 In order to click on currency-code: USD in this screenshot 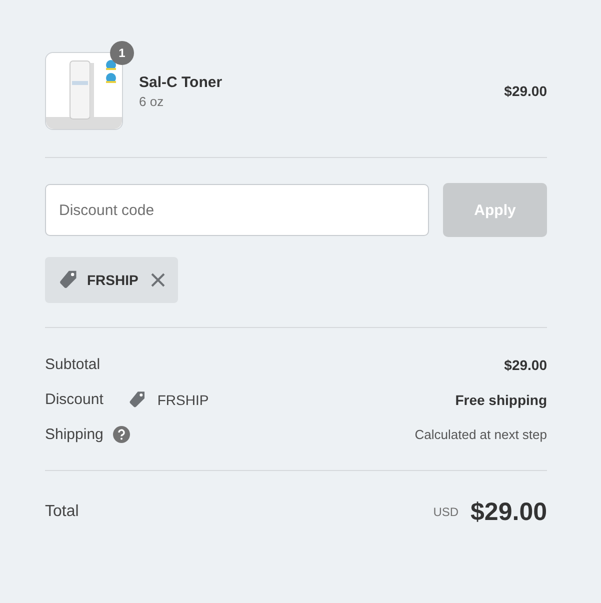, I will do `click(446, 512)`.